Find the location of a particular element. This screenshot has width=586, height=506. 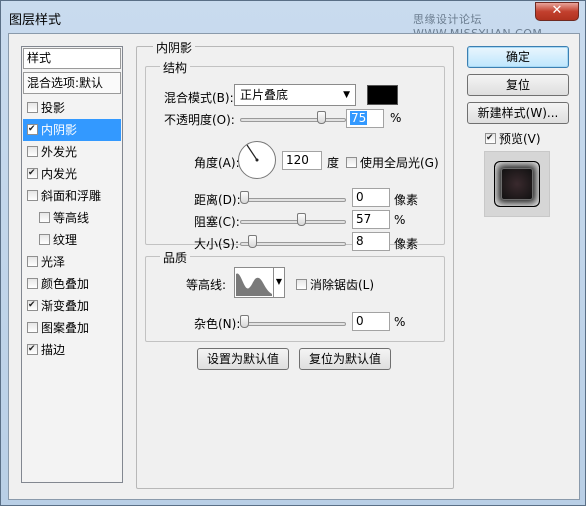

global-light-label: 使用全局光(G) is located at coordinates (399, 163).